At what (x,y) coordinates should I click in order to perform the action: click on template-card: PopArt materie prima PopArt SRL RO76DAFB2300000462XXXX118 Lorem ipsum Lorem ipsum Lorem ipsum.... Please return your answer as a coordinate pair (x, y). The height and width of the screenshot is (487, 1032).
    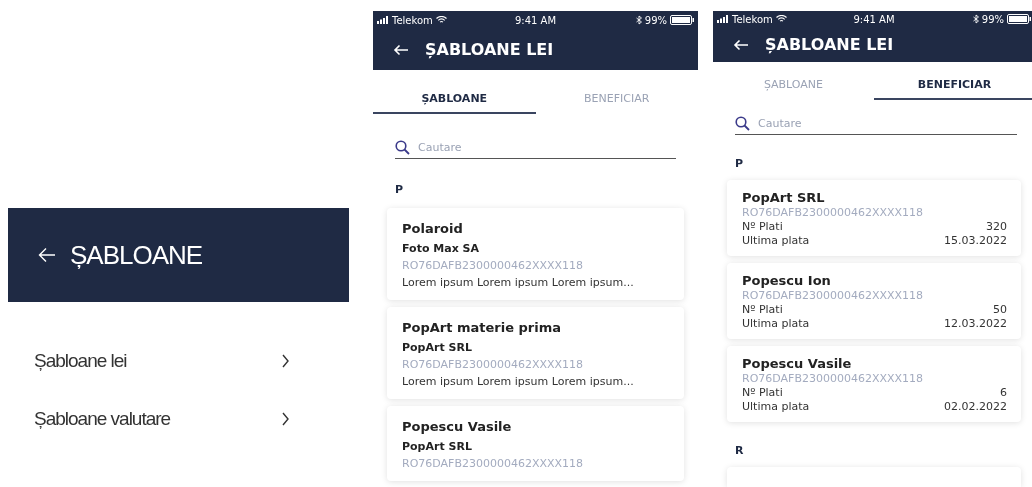
    Looking at the image, I should click on (535, 353).